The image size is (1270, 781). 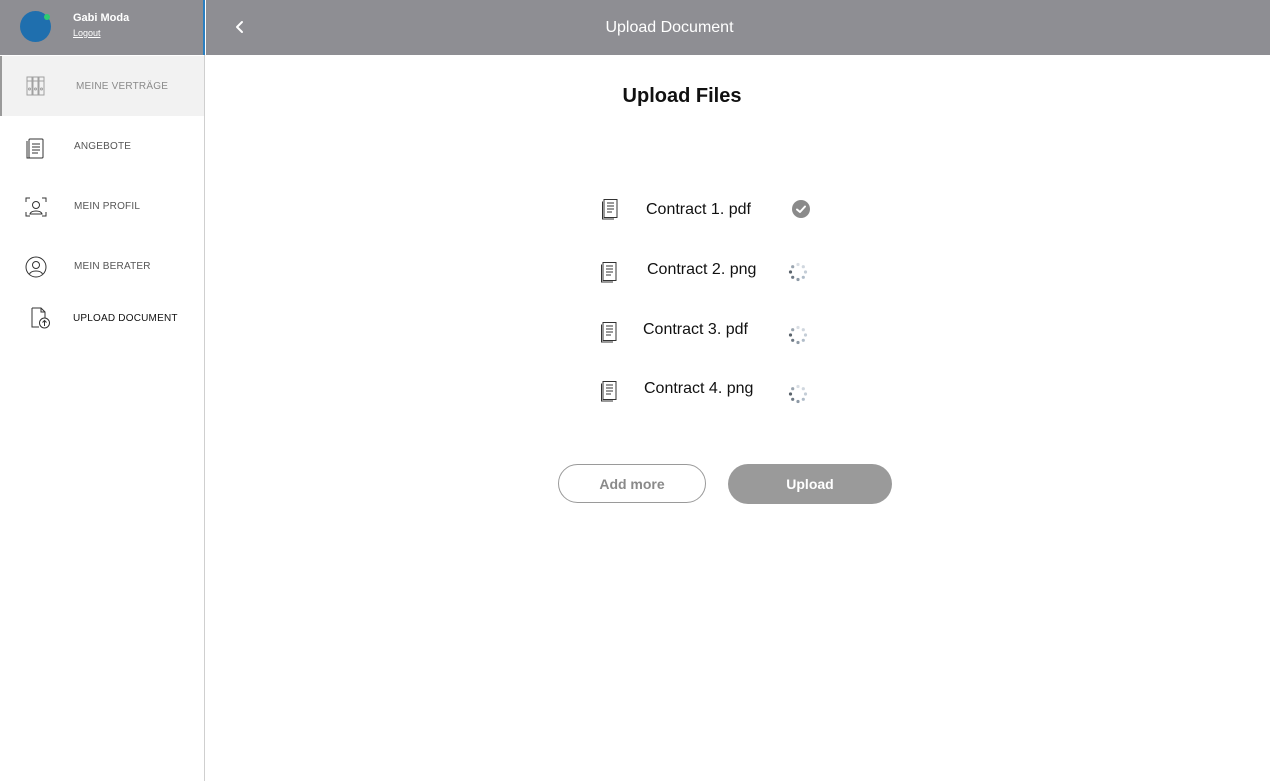 What do you see at coordinates (698, 209) in the screenshot?
I see `file-name: Contract 1. pdf` at bounding box center [698, 209].